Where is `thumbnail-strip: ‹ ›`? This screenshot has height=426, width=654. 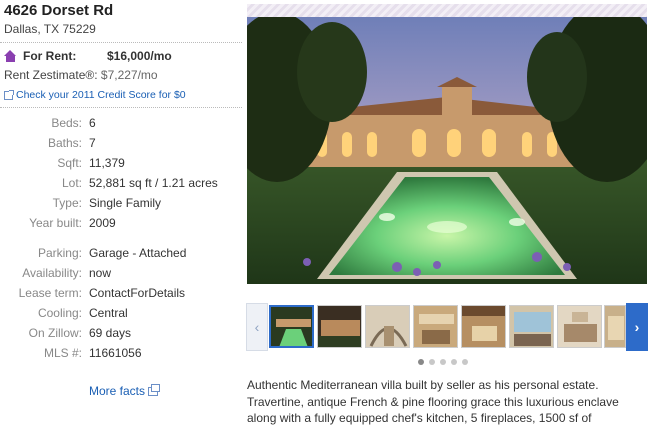 thumbnail-strip: ‹ › is located at coordinates (450, 326).